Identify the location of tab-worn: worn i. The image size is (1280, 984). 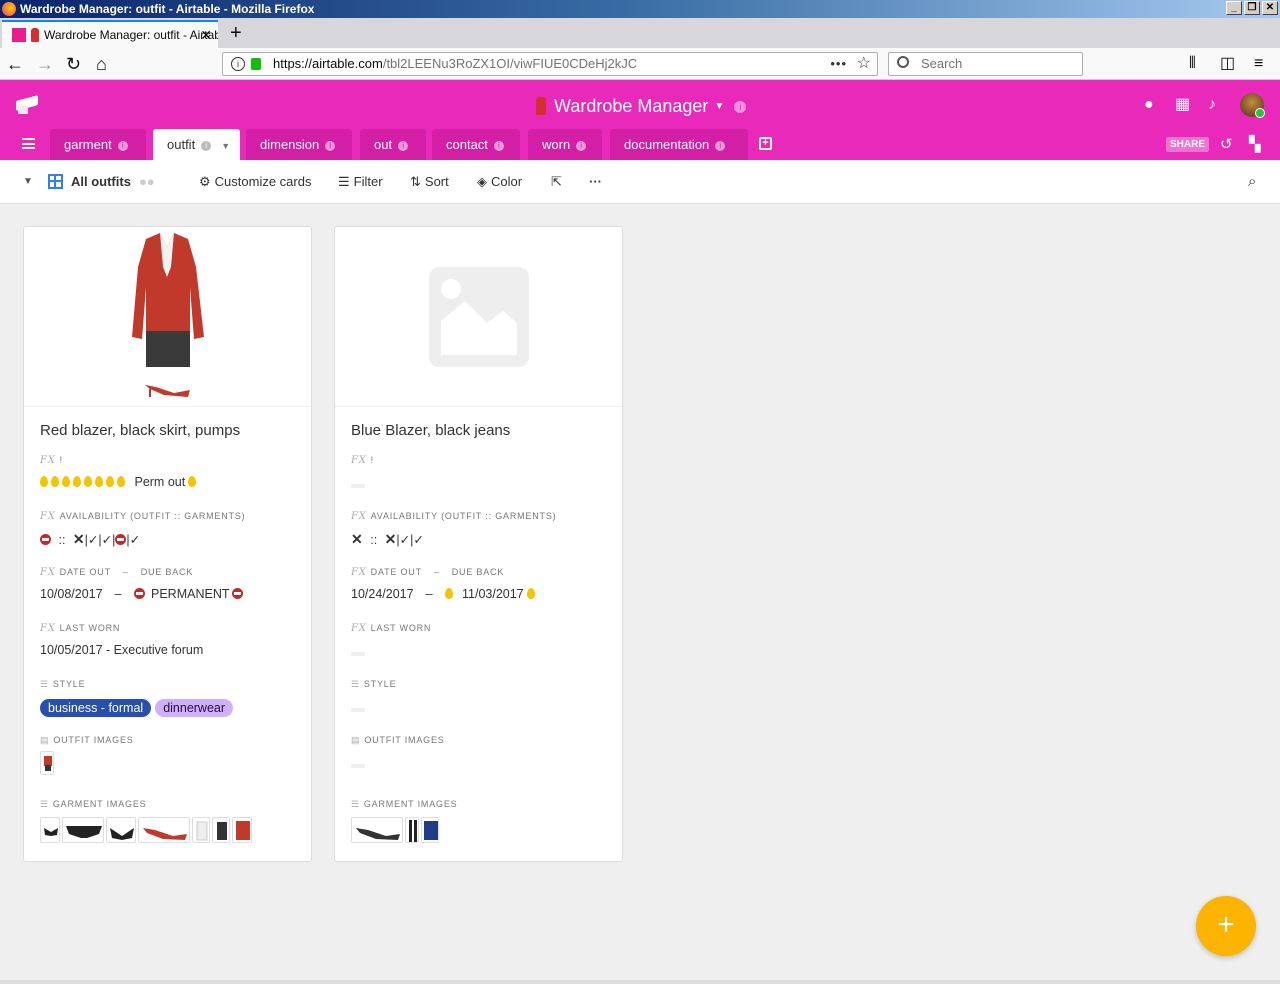
(565, 144).